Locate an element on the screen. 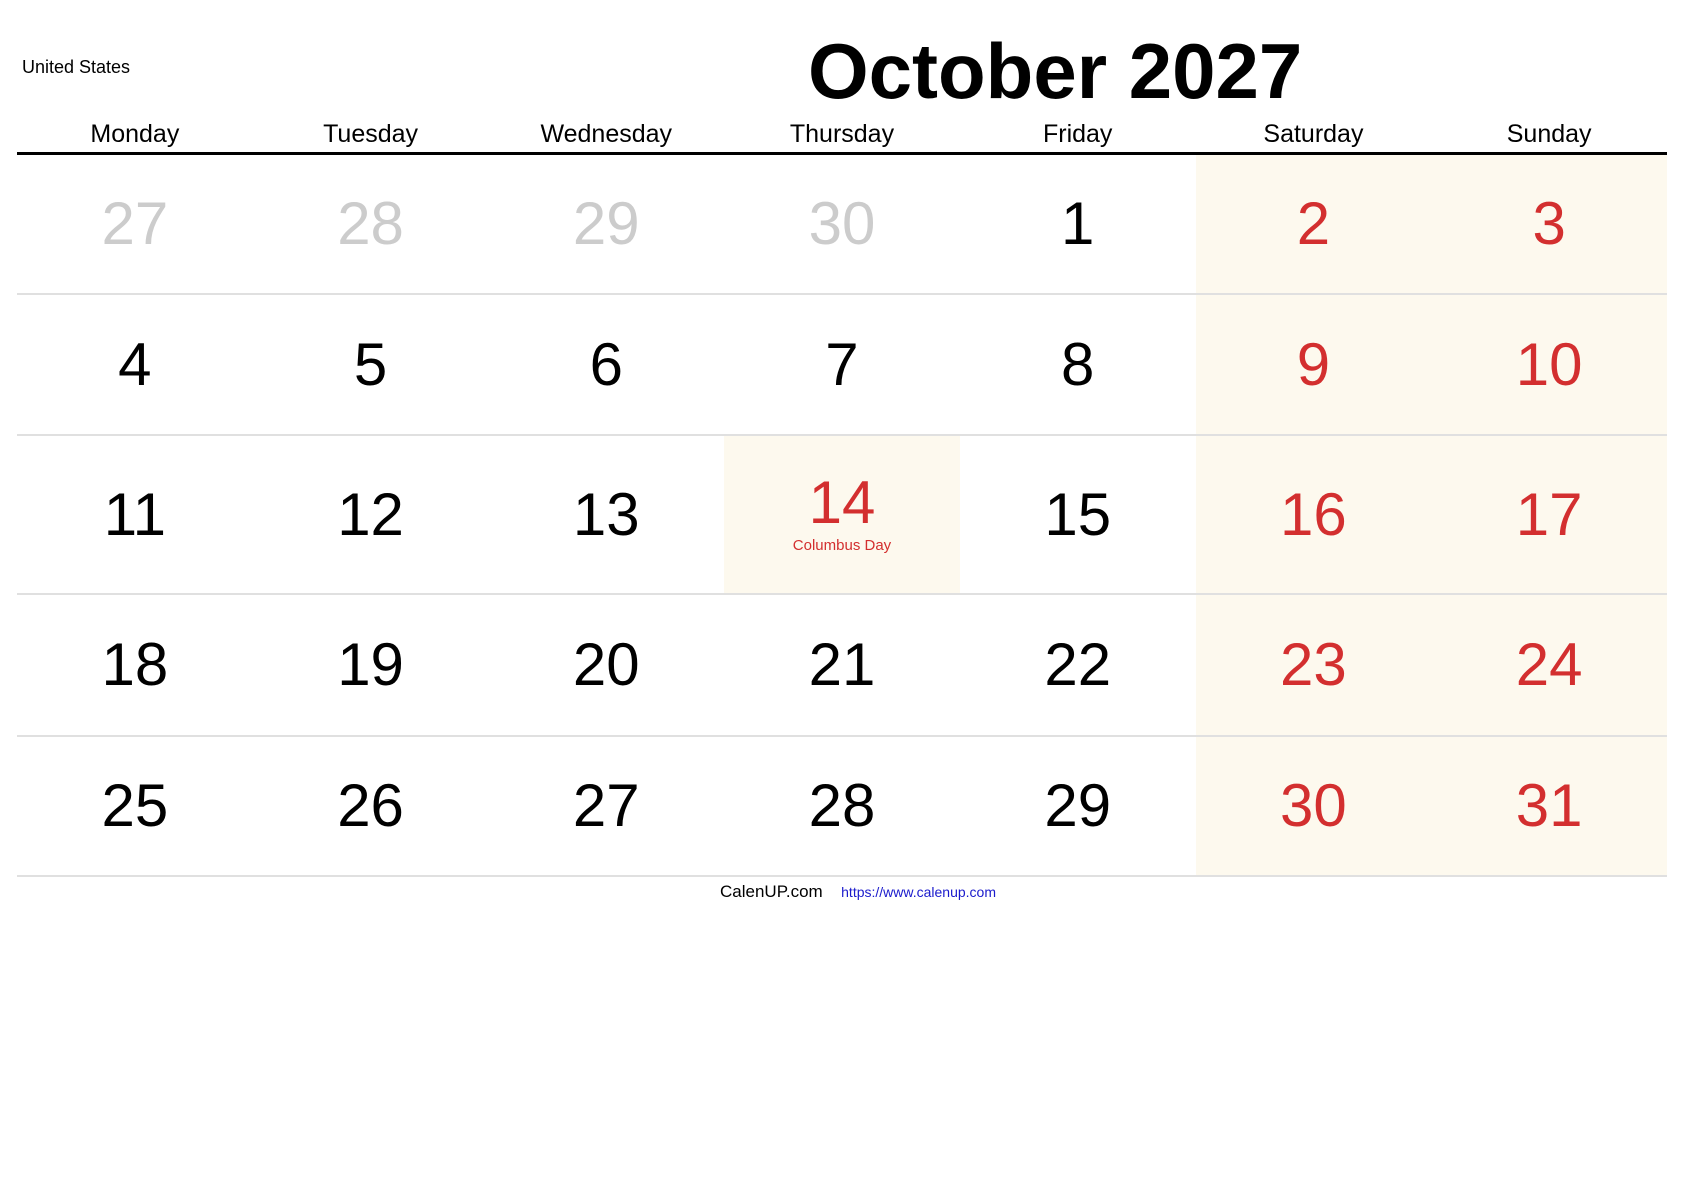 The image size is (1684, 1191). day-cell: 12 is located at coordinates (371, 514).